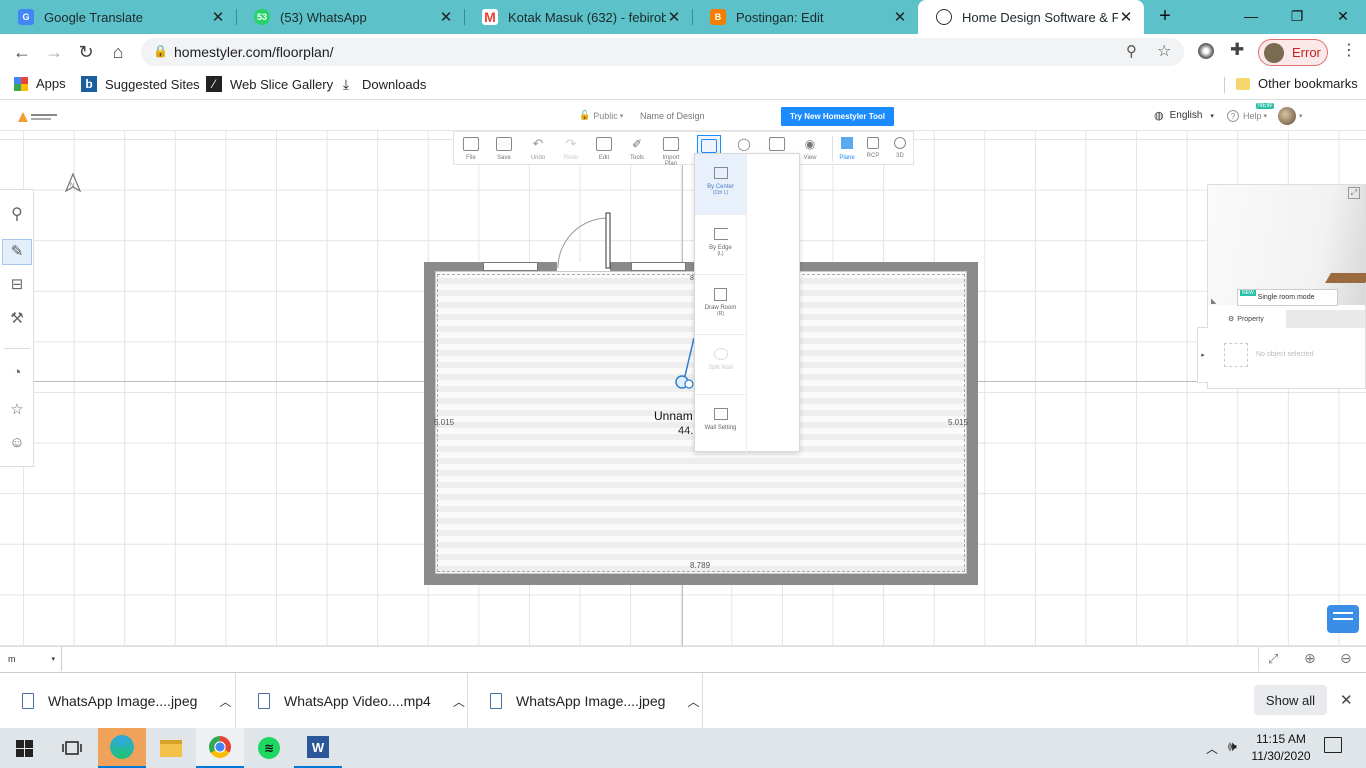 Image resolution: width=1366 pixels, height=768 pixels. Describe the element at coordinates (1287, 245) in the screenshot. I see `3d-preview: ⤢ ◣` at that location.